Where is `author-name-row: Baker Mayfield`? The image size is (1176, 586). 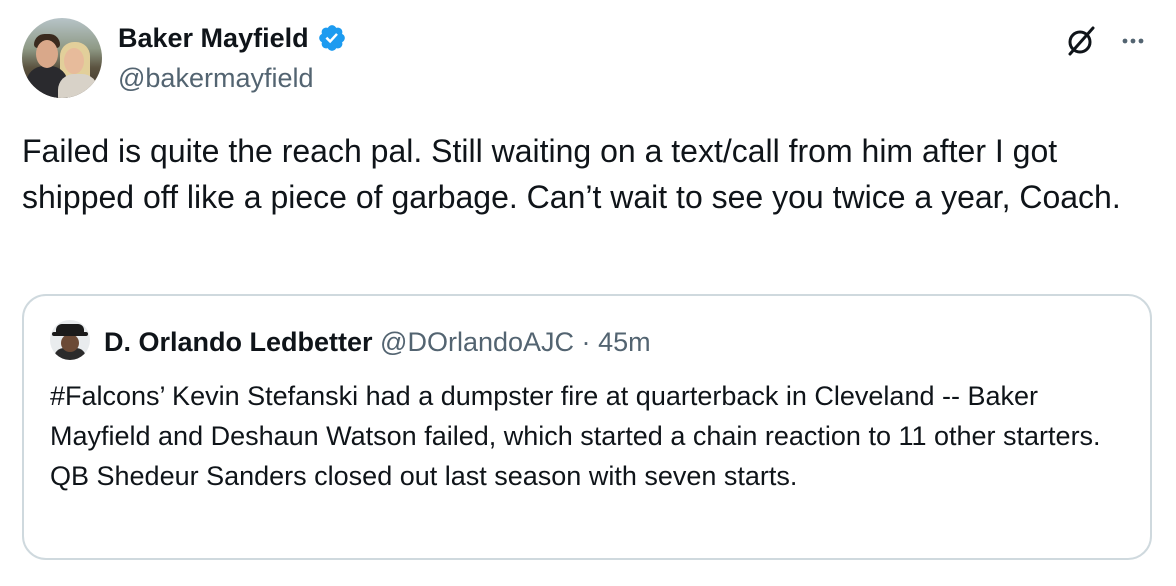 author-name-row: Baker Mayfield is located at coordinates (232, 38).